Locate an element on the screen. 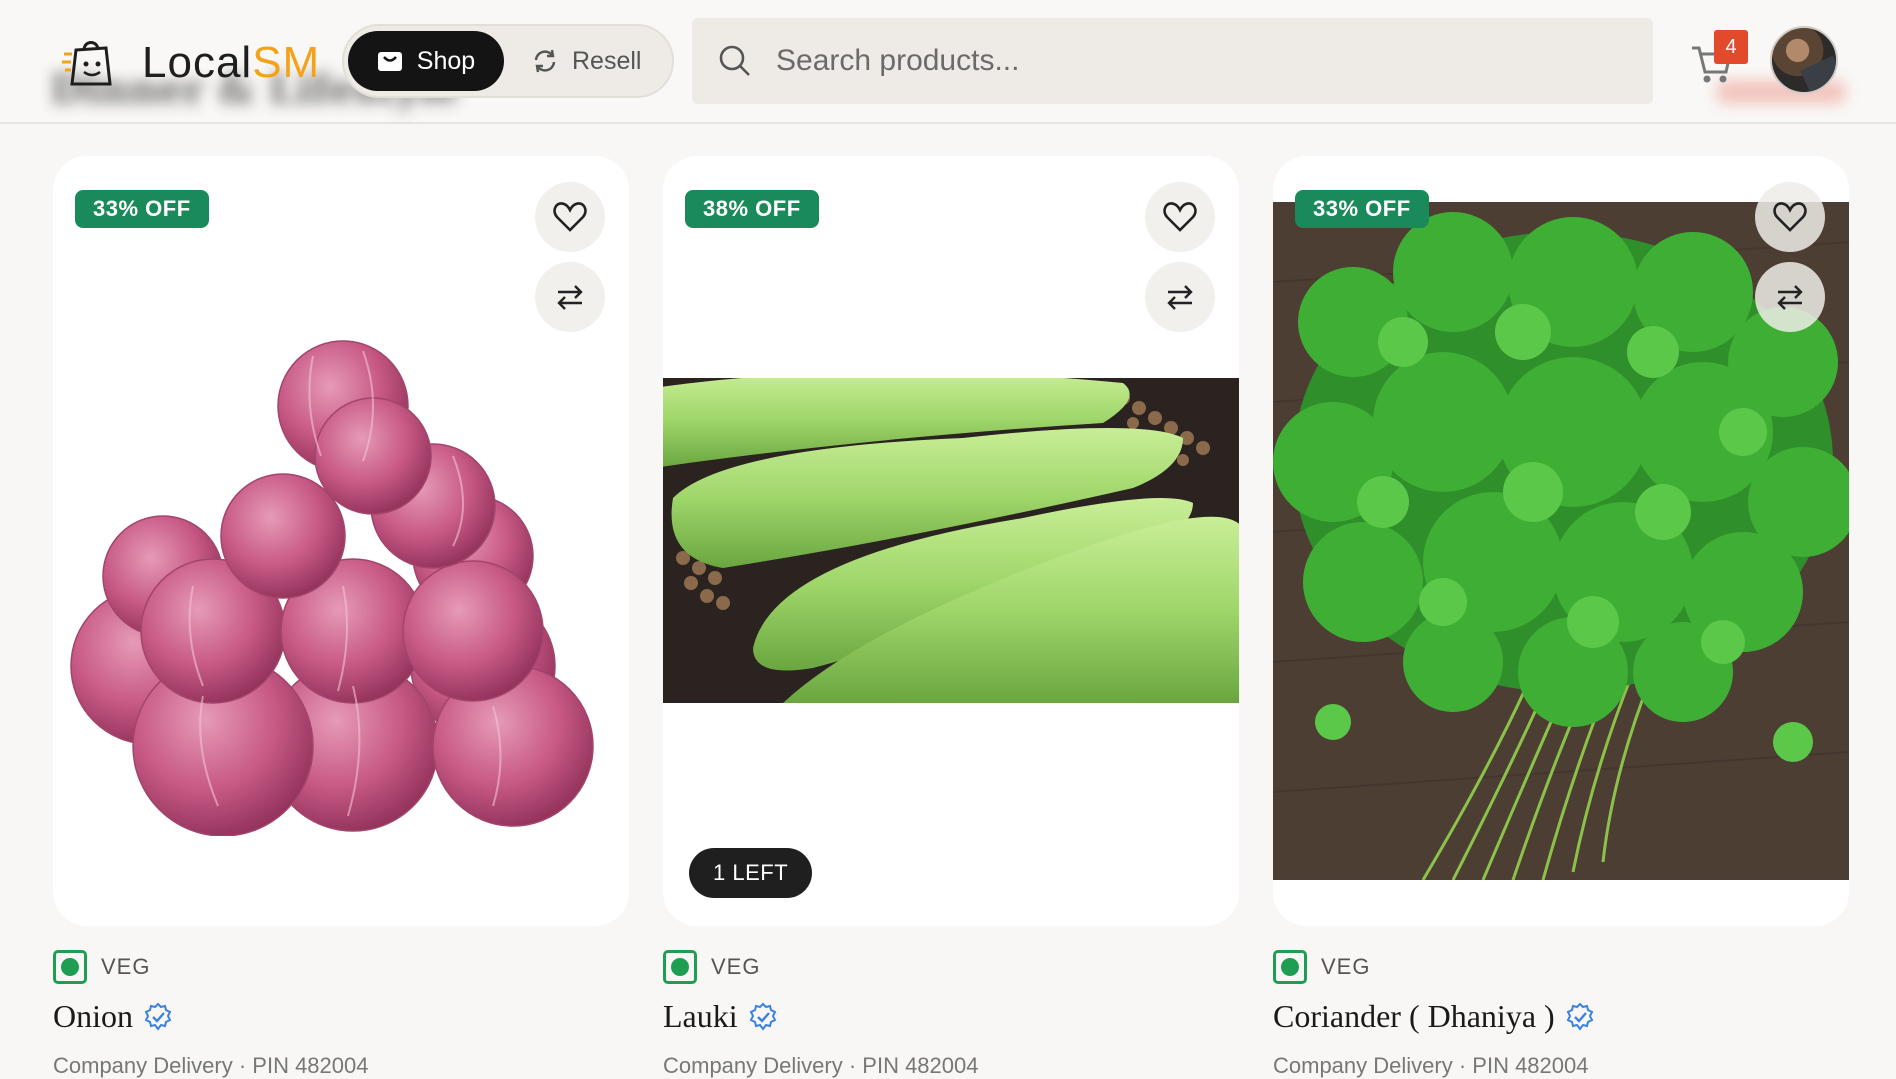  search-bar is located at coordinates (1172, 61).